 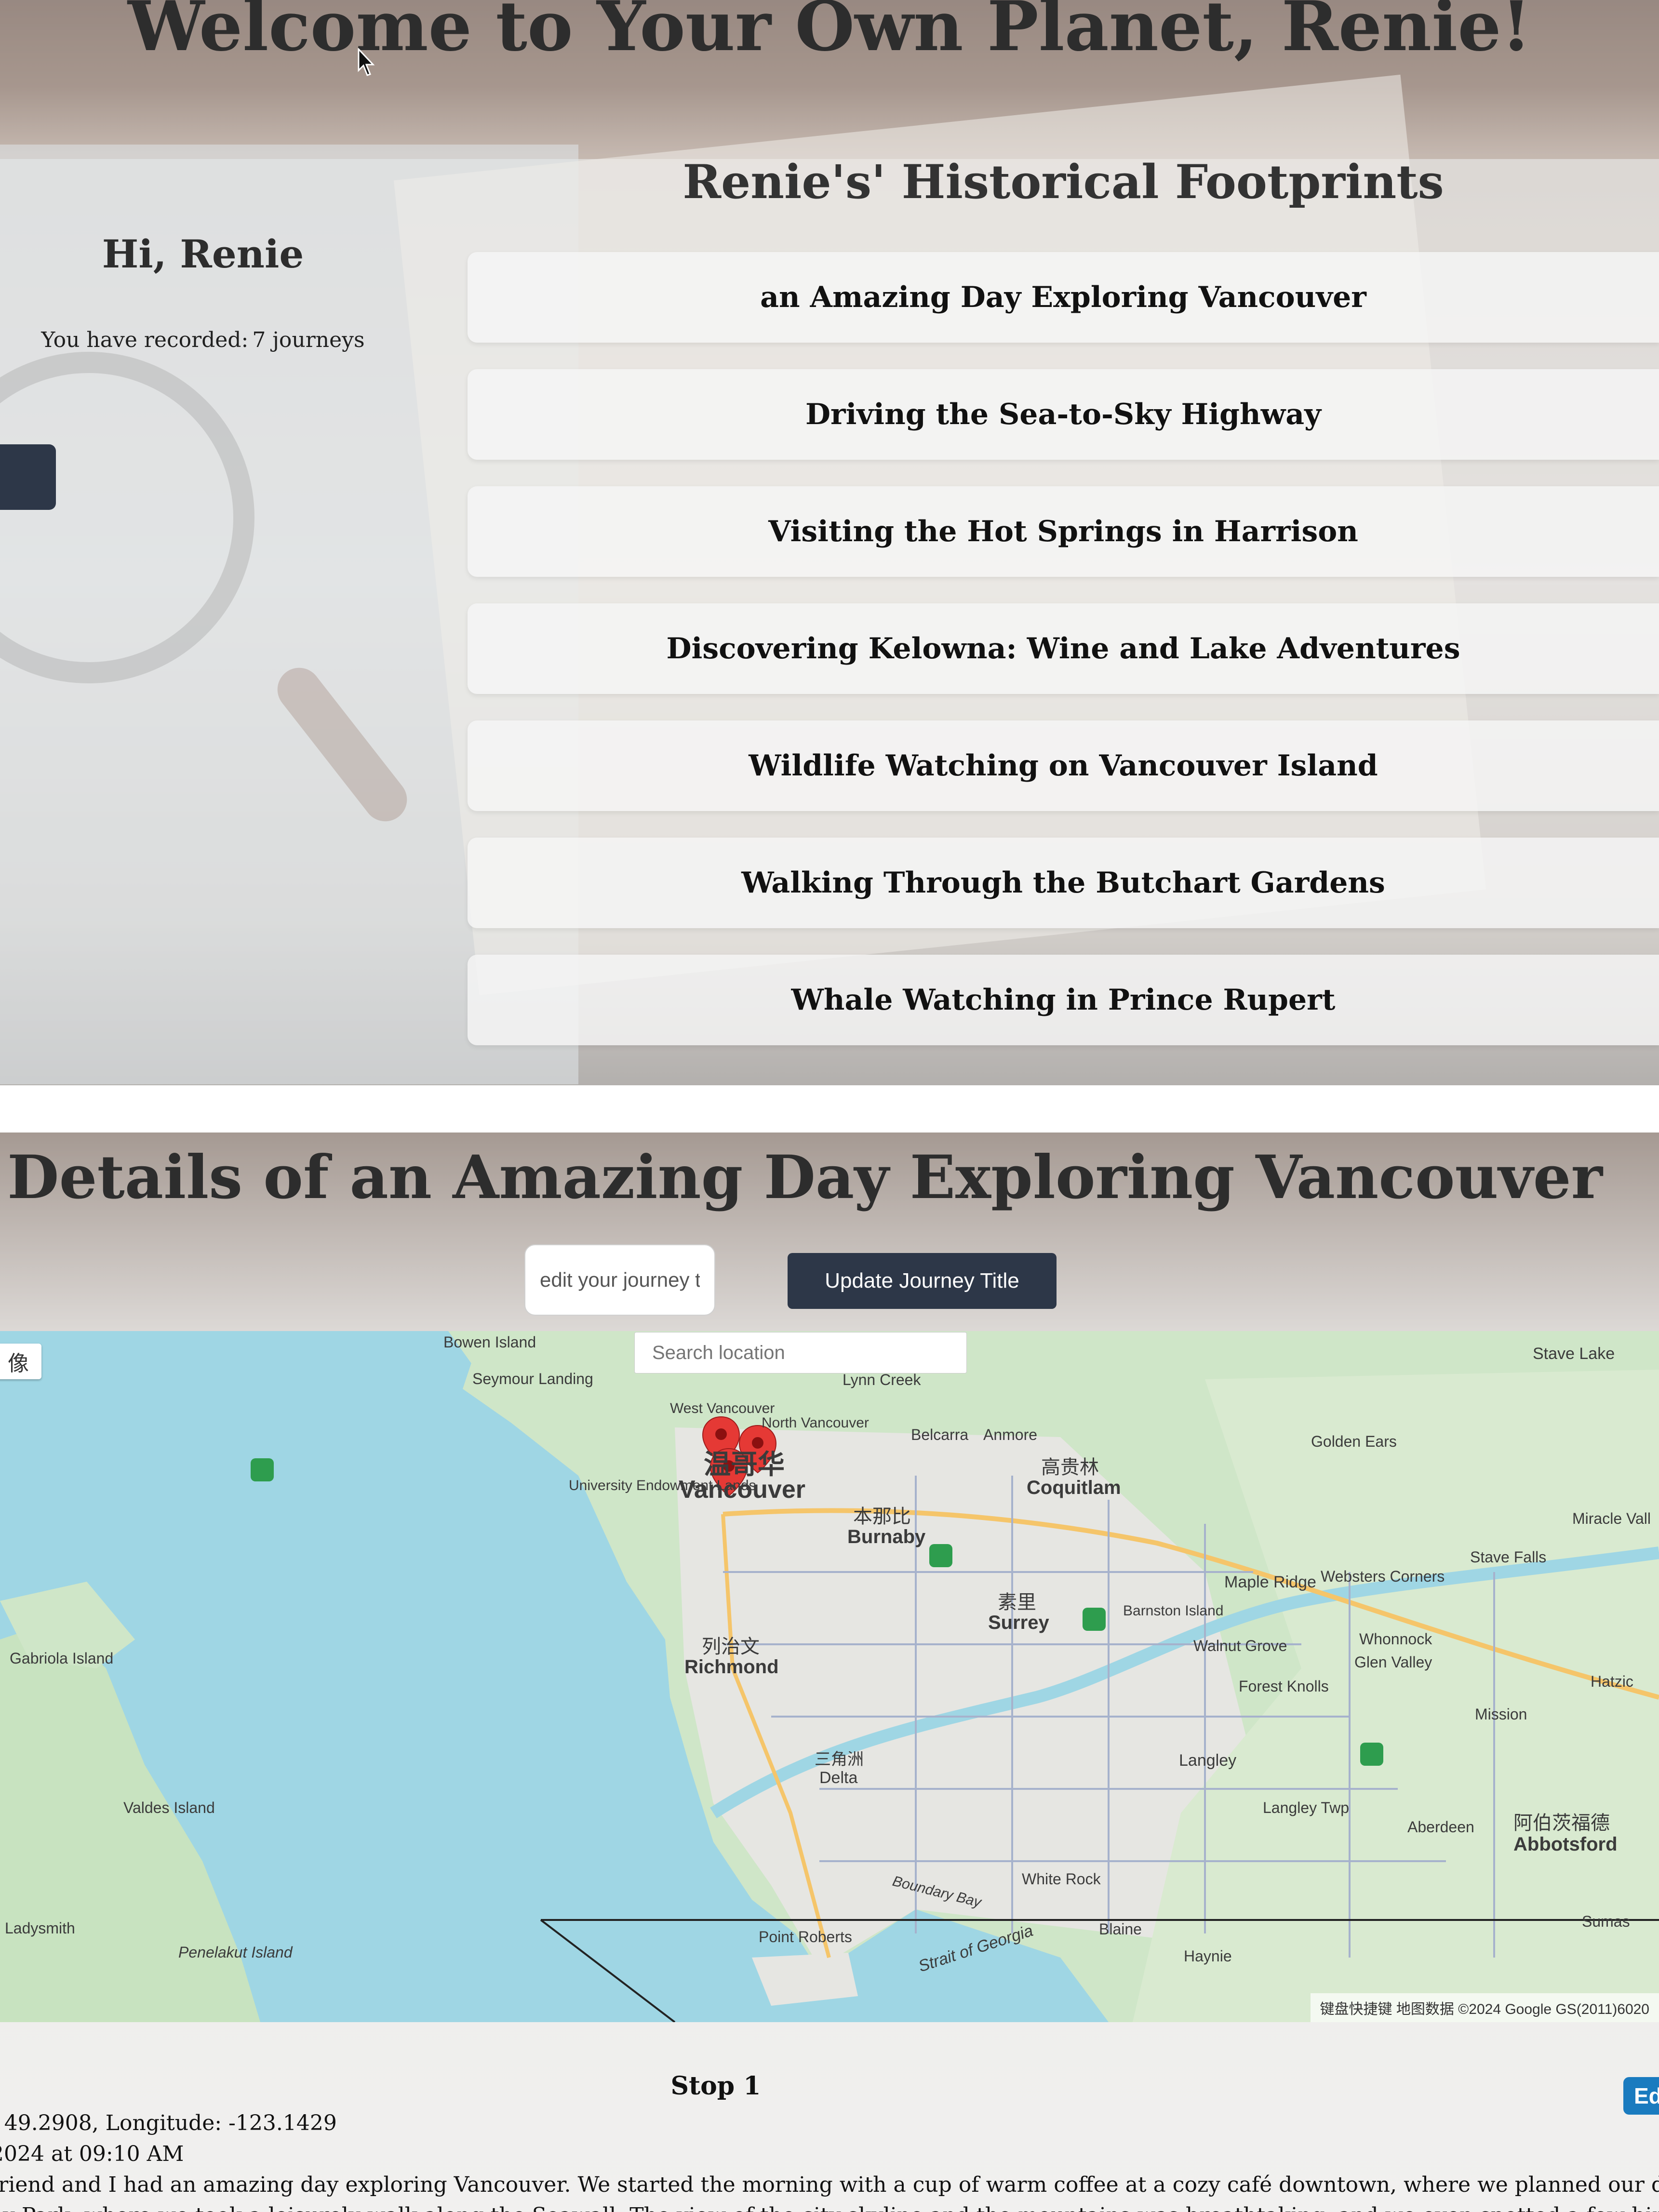 What do you see at coordinates (1306, 1807) in the screenshot?
I see `map-label: Langley Twp` at bounding box center [1306, 1807].